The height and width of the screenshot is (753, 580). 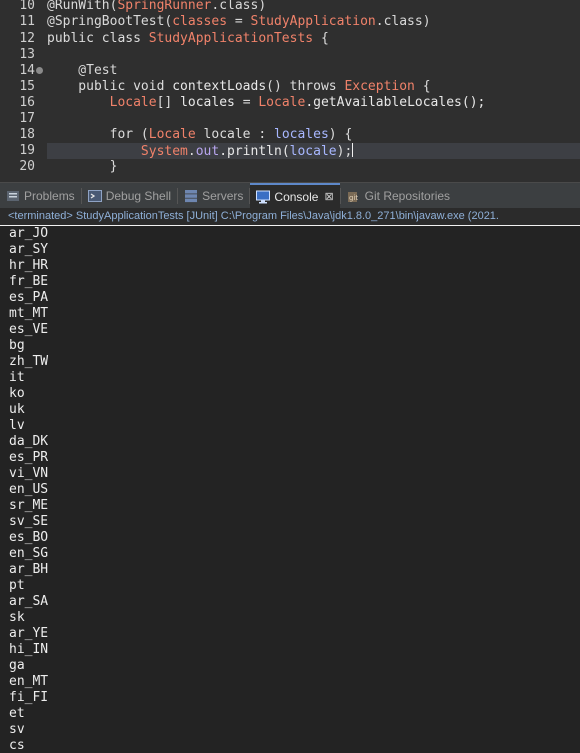 What do you see at coordinates (354, 196) in the screenshot?
I see `git-repositories-icon: git` at bounding box center [354, 196].